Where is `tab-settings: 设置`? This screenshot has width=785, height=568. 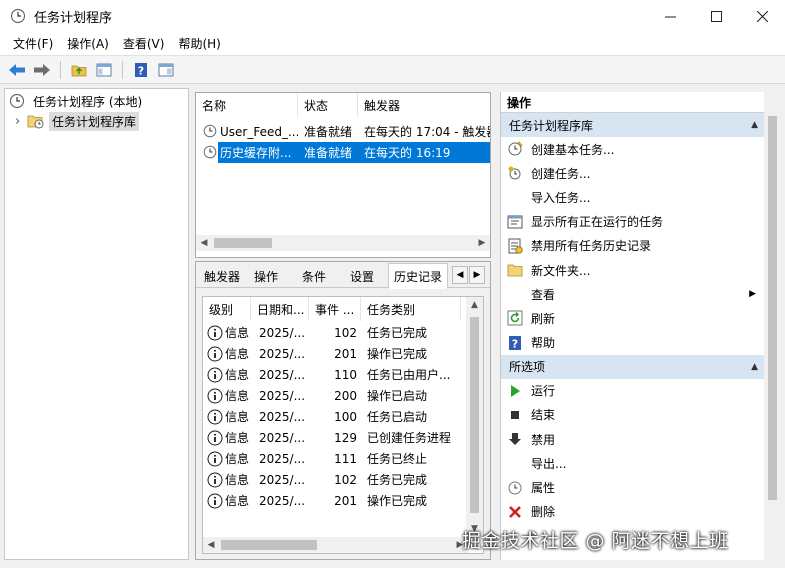
tab-settings: 设置 is located at coordinates (362, 276).